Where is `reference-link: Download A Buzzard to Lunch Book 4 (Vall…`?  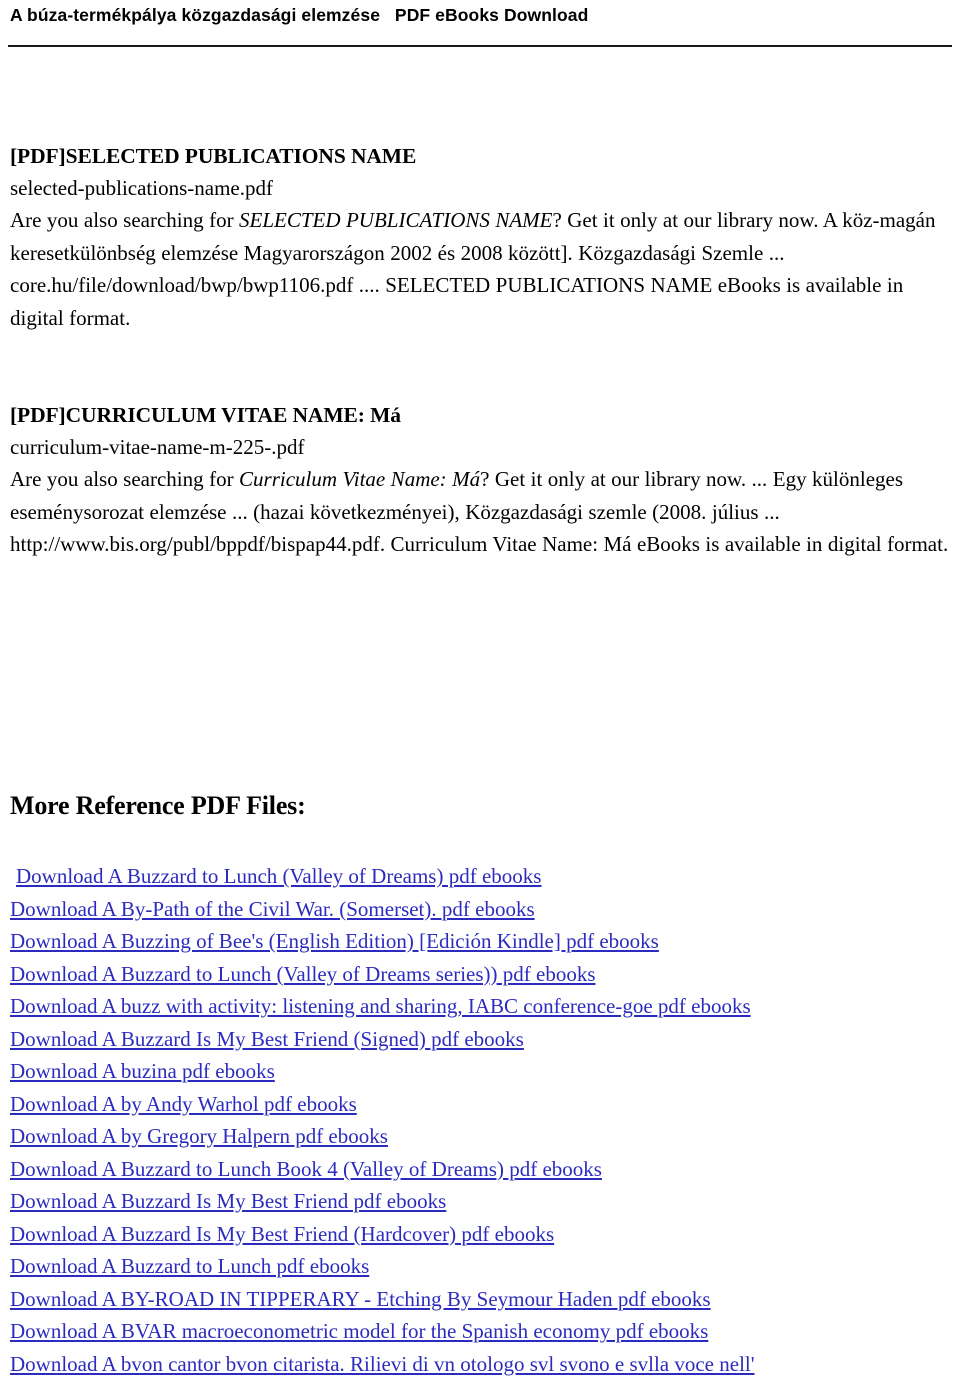 reference-link: Download A Buzzard to Lunch Book 4 (Vall… is located at coordinates (306, 1169).